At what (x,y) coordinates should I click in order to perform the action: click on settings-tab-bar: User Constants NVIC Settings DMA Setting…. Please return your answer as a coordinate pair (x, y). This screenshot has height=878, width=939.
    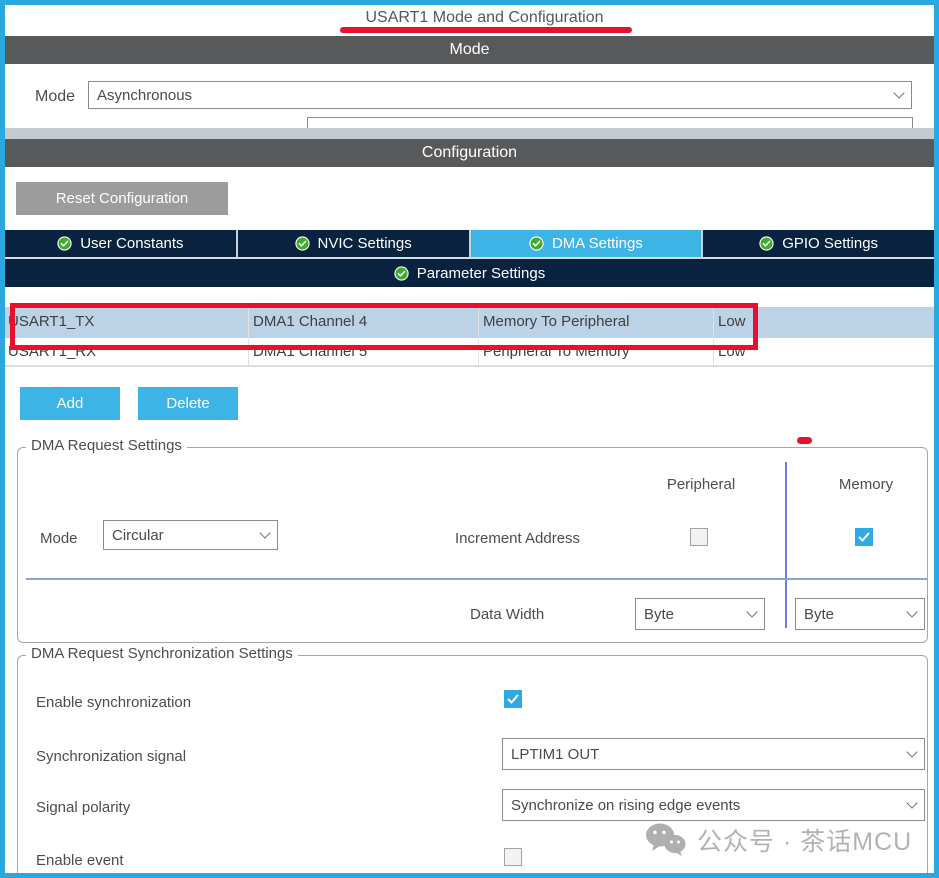
    Looking at the image, I should click on (469, 244).